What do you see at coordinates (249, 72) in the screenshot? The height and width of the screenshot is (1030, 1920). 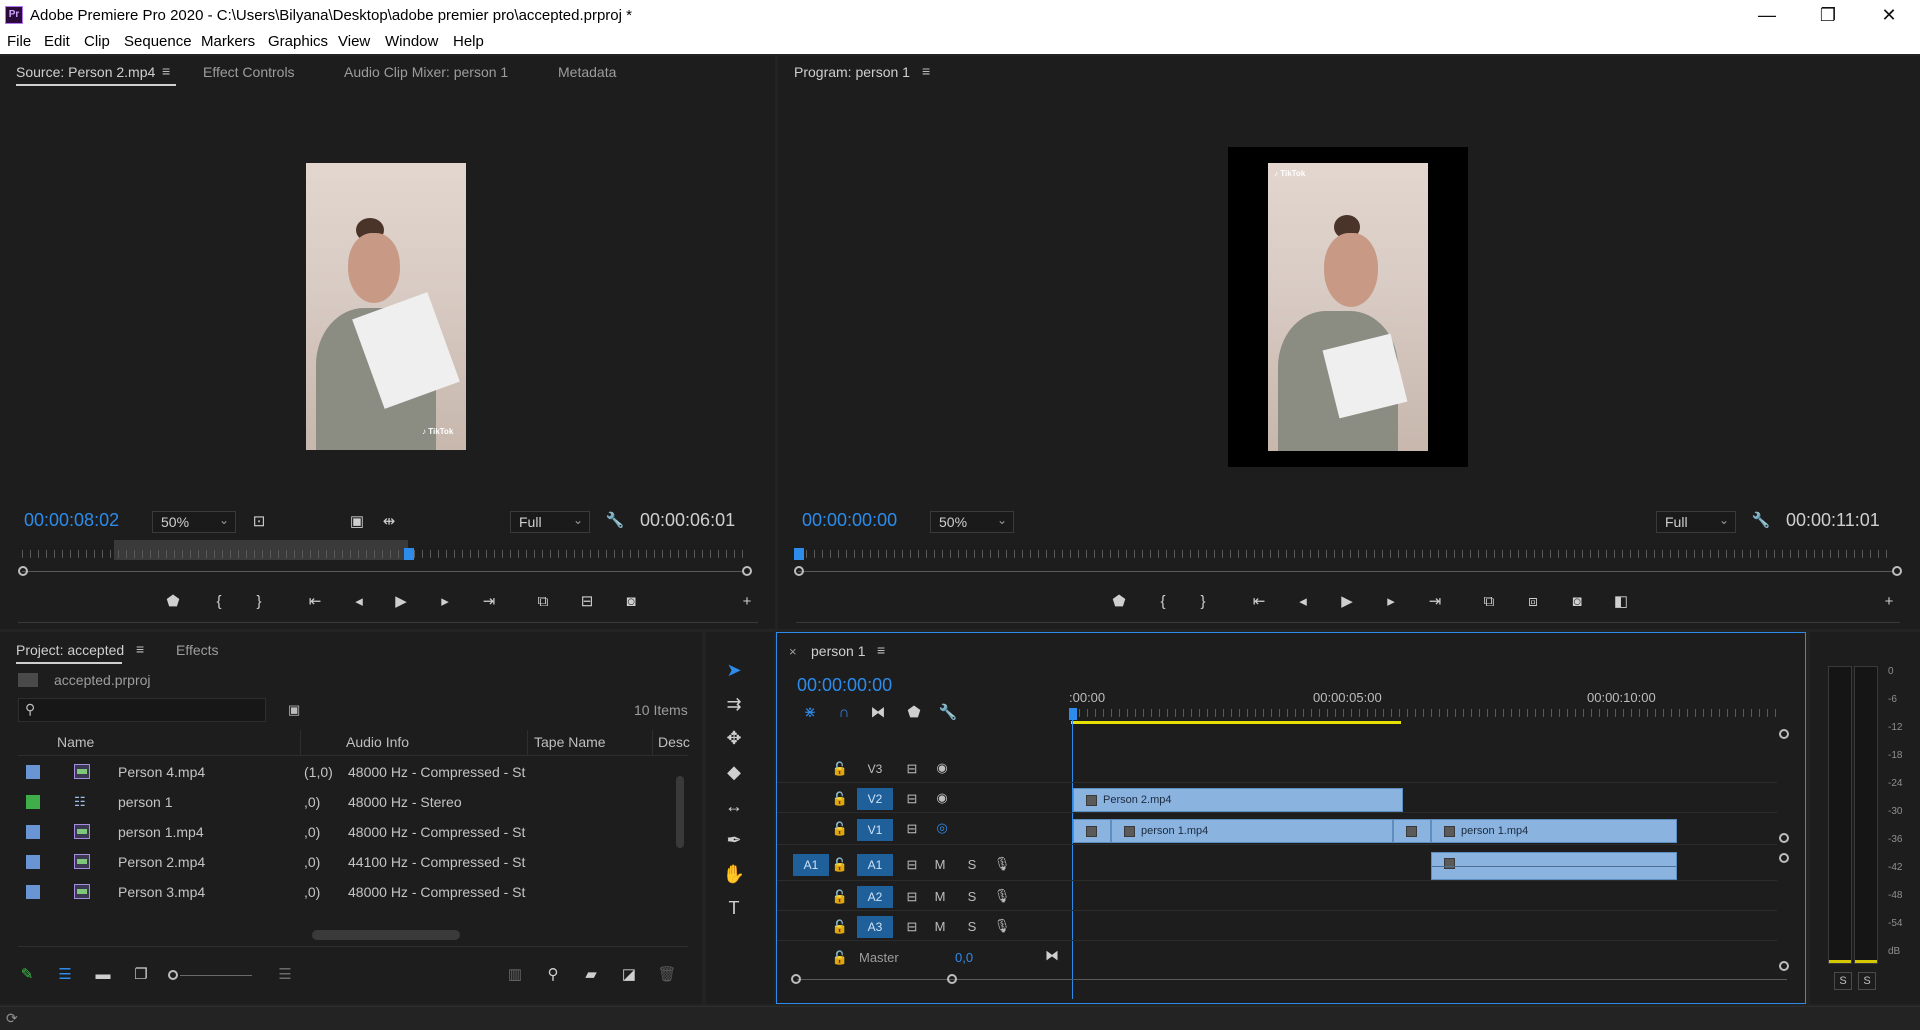 I see `tab-effect-controls: Effect Controls` at bounding box center [249, 72].